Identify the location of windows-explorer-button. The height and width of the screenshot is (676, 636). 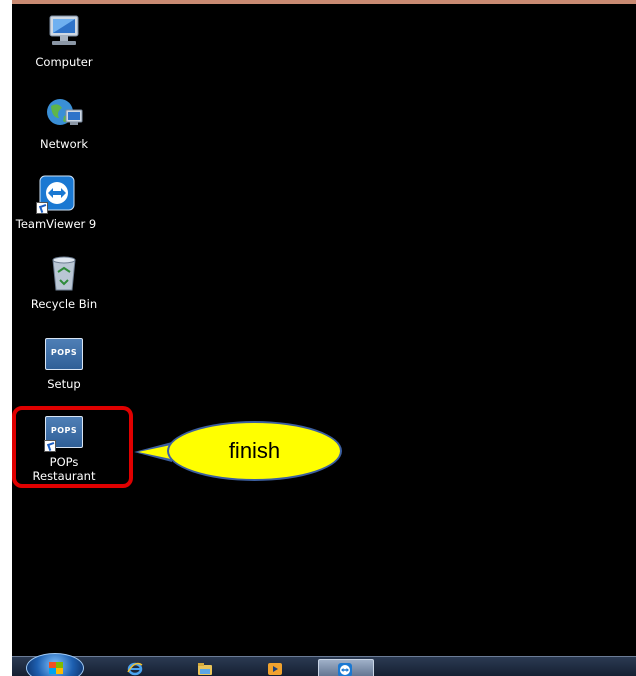
(205, 667).